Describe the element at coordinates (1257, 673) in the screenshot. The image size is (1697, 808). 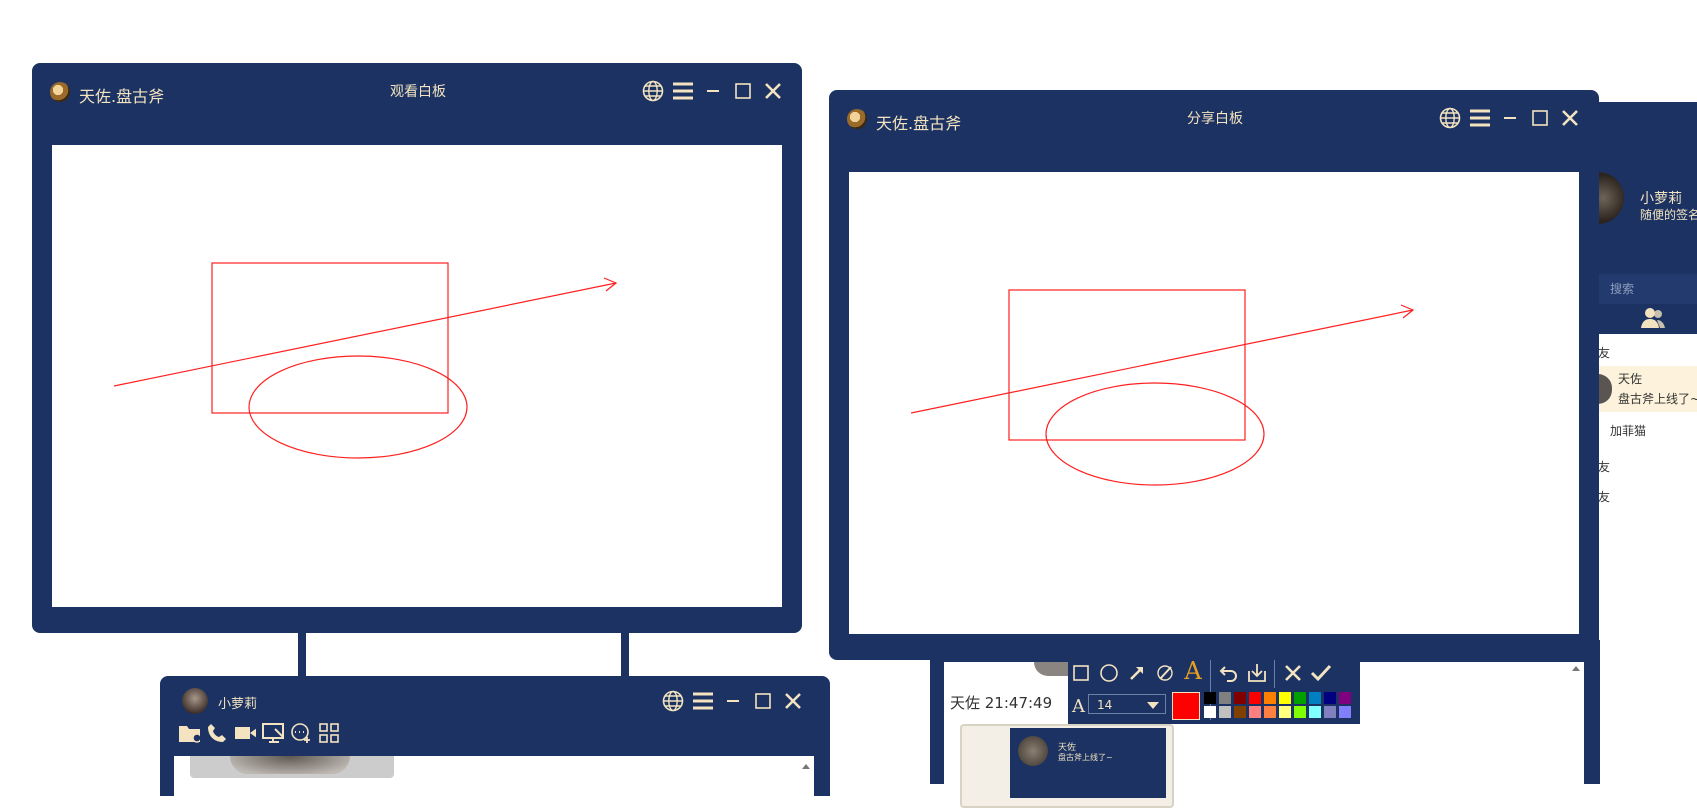
I see `save-icon` at that location.